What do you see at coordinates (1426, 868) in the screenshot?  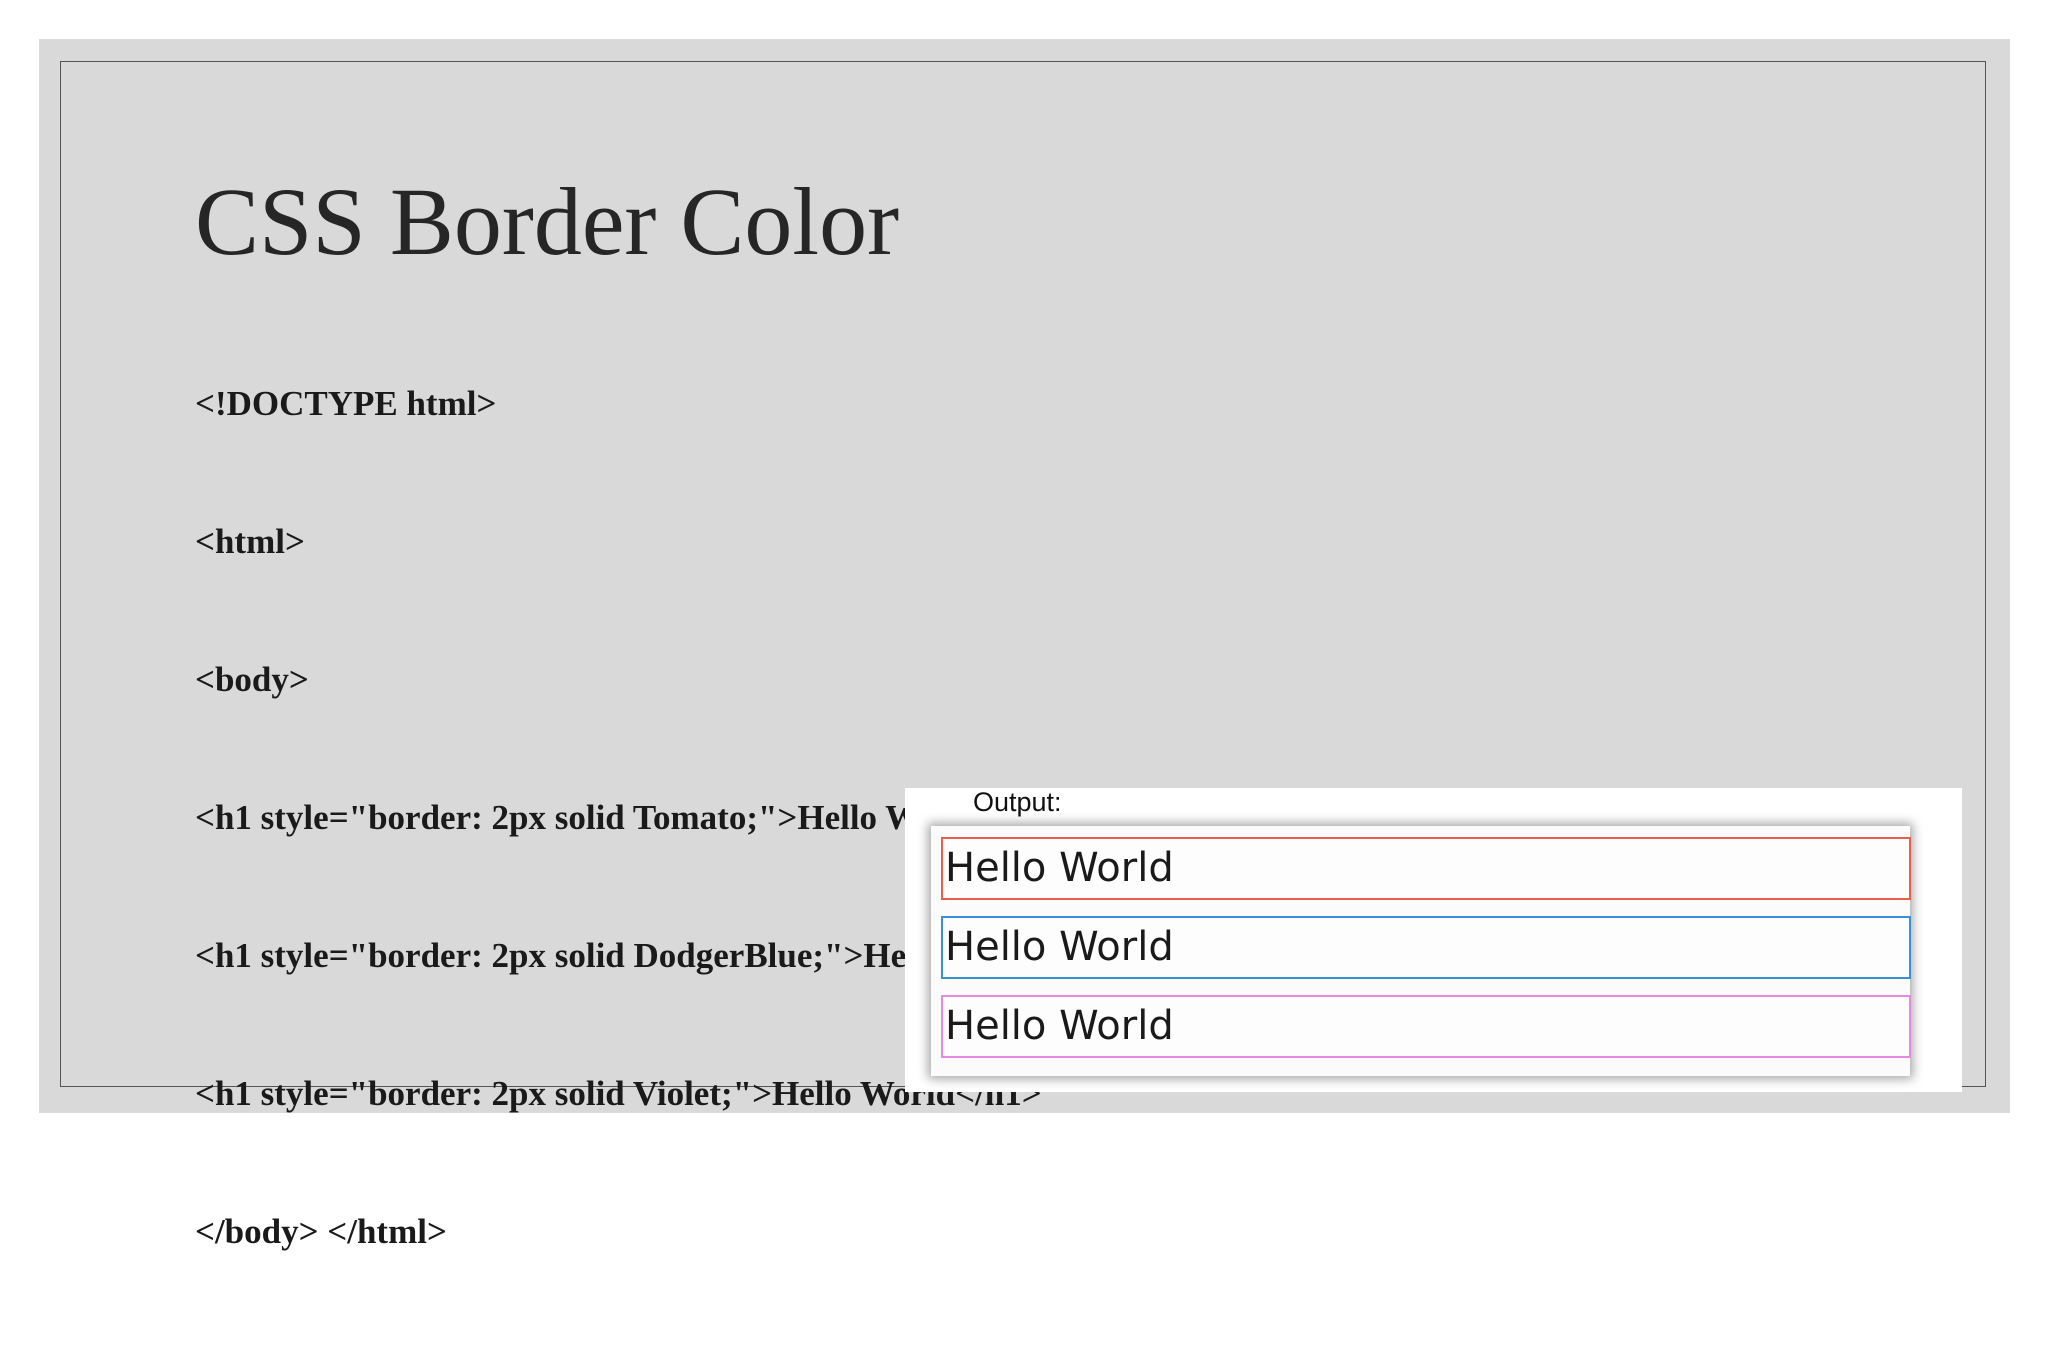 I see `hello-heading-tomato: Hello World` at bounding box center [1426, 868].